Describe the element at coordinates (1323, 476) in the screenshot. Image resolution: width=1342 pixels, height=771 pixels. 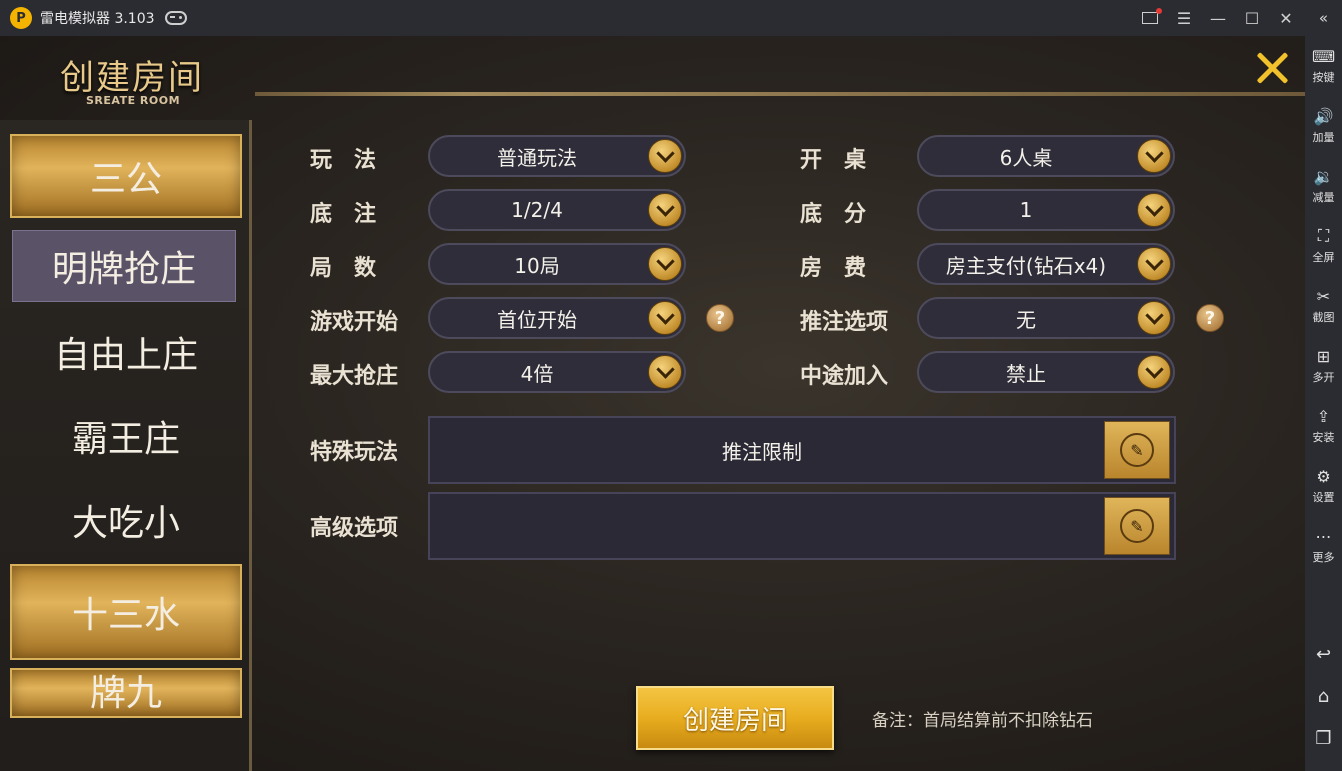
I see `gear-icon: ⚙` at that location.